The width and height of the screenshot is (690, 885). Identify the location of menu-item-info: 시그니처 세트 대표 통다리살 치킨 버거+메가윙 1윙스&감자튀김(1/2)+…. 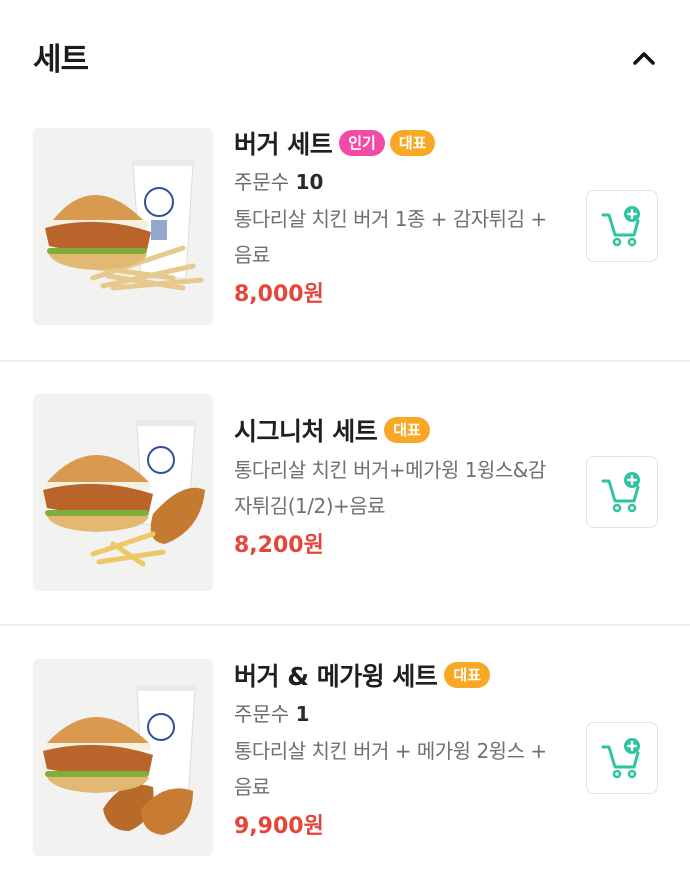
(404, 487).